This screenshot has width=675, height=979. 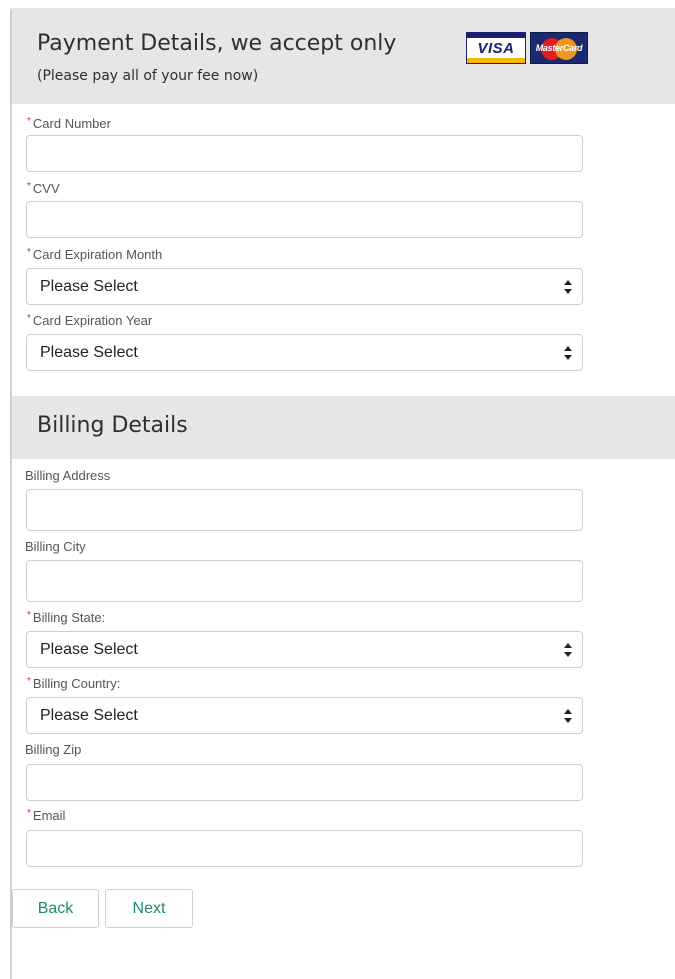 What do you see at coordinates (343, 427) in the screenshot?
I see `billing-details-header: Billing Details` at bounding box center [343, 427].